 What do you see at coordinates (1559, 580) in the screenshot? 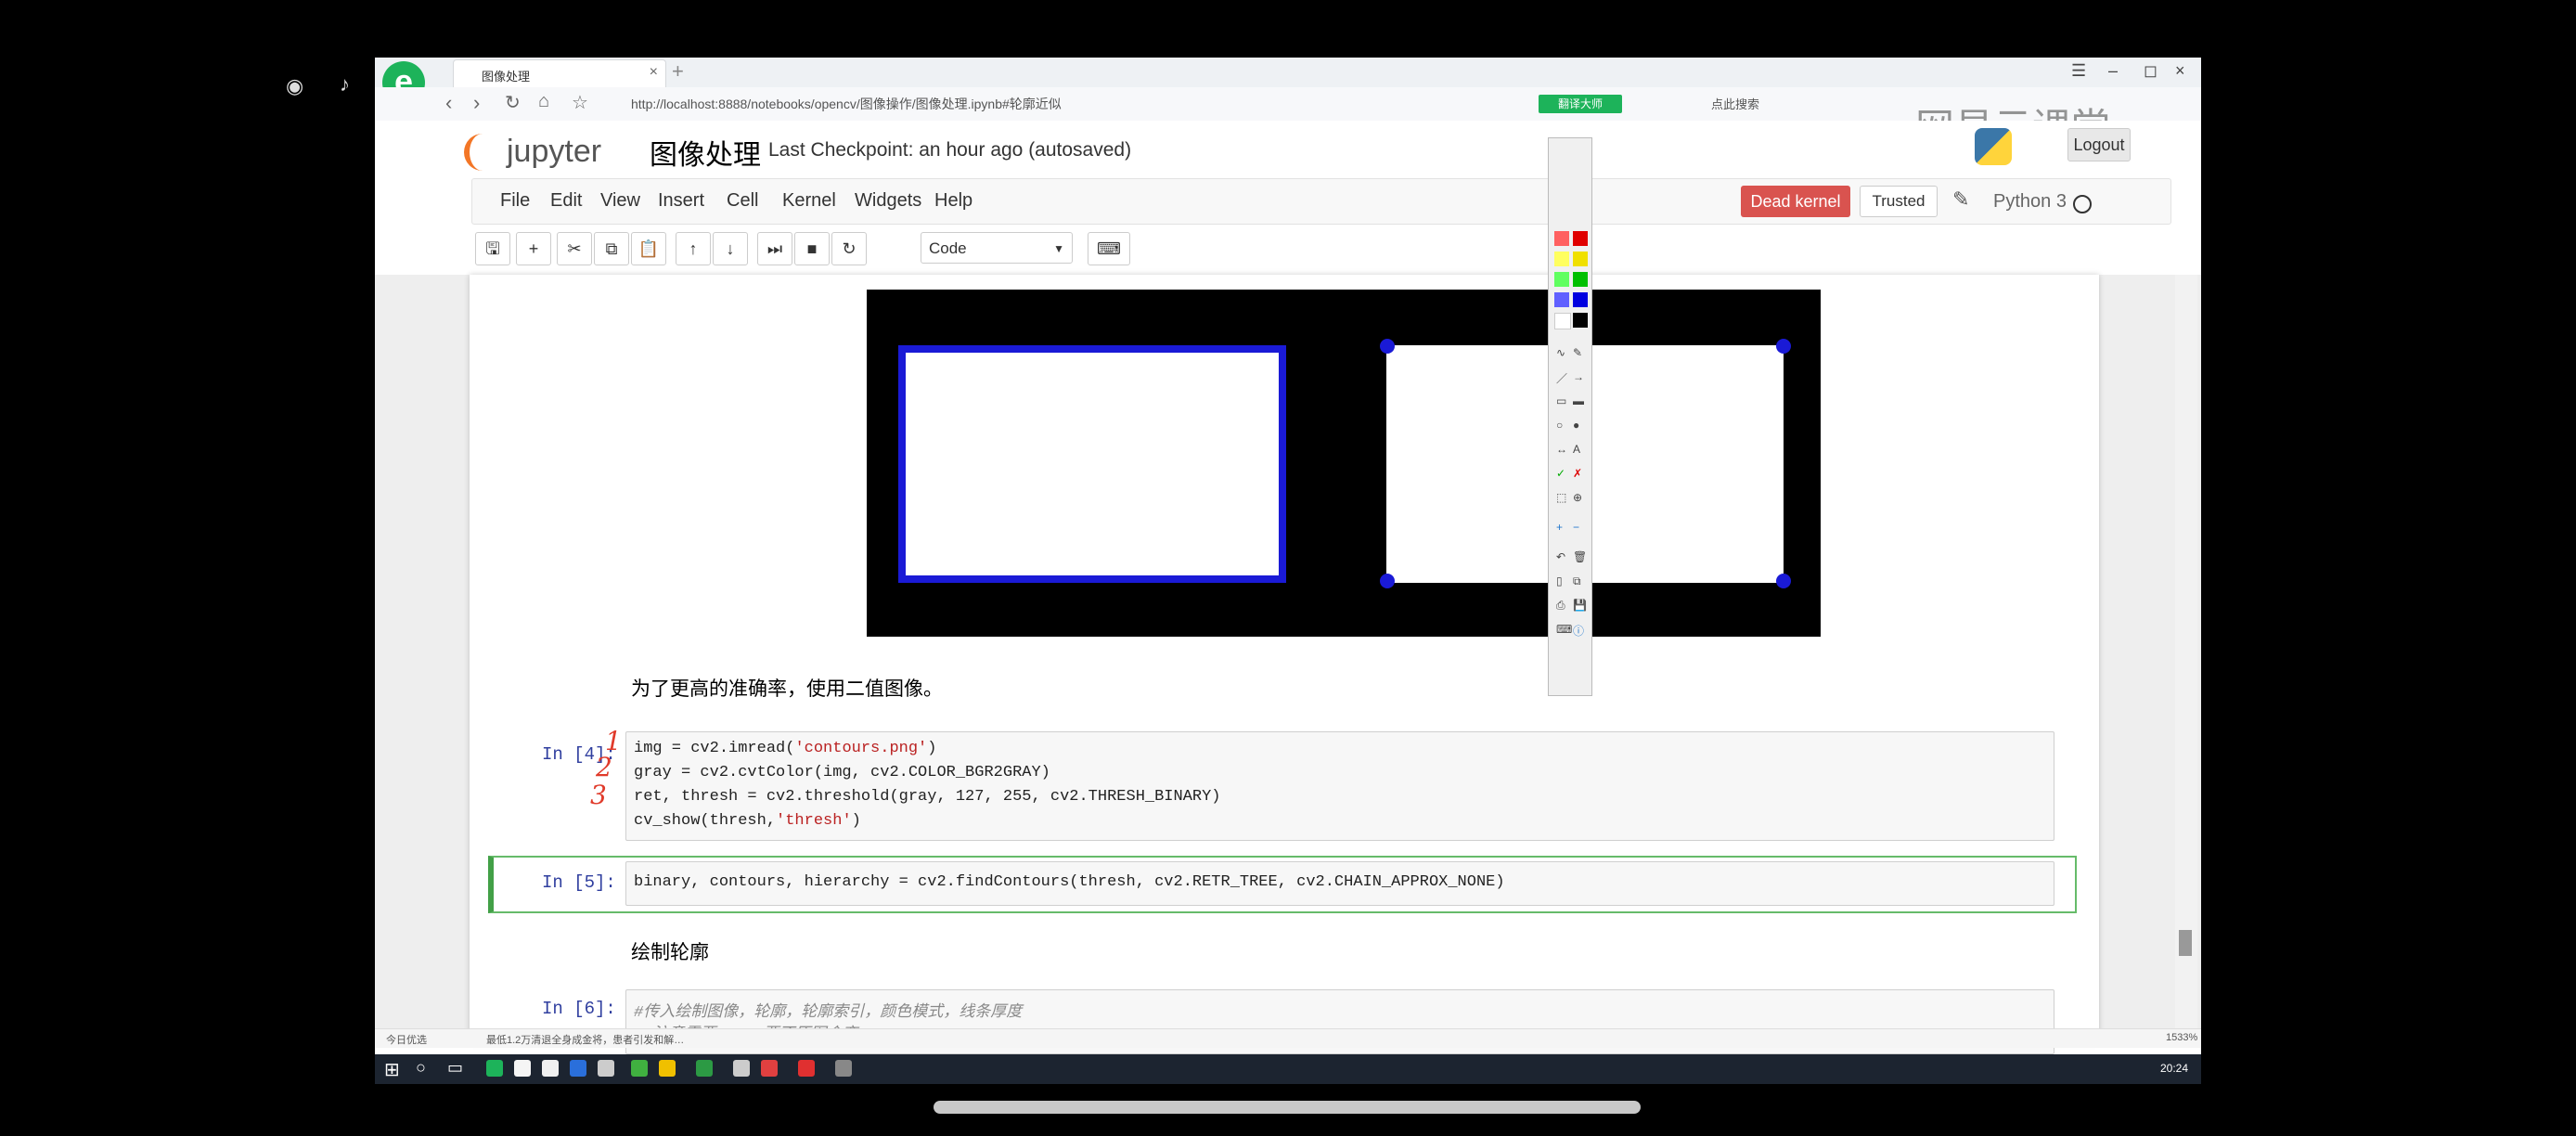
I see `new-page-icon: ▯` at bounding box center [1559, 580].